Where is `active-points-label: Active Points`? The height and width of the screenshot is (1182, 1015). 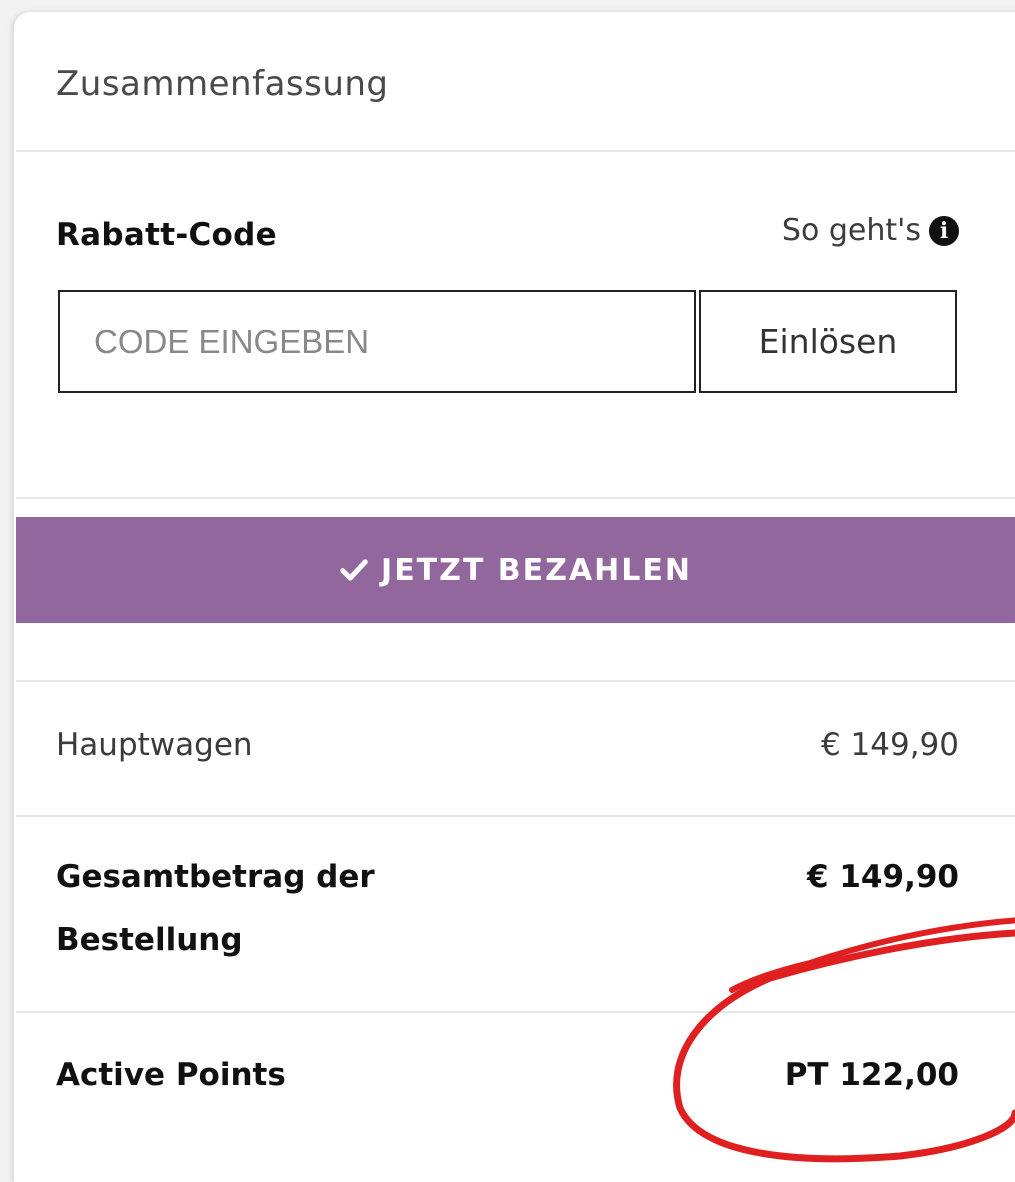
active-points-label: Active Points is located at coordinates (171, 1075).